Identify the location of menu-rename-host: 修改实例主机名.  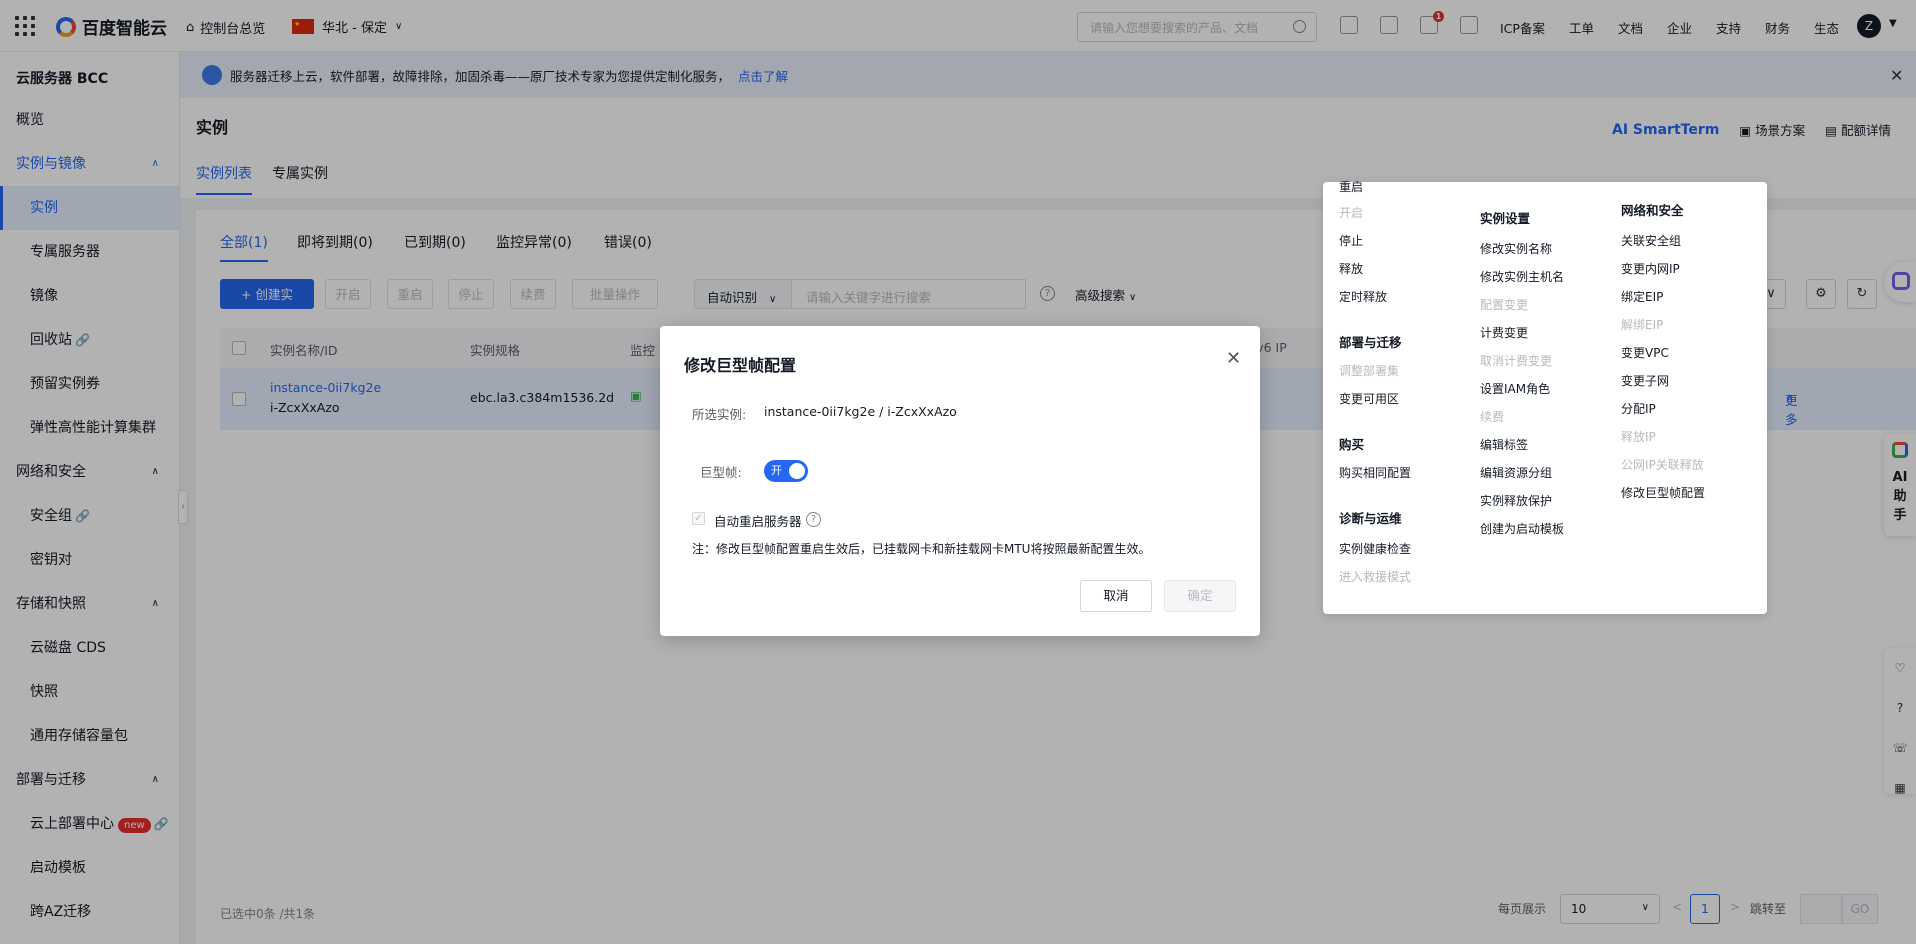
(1522, 276).